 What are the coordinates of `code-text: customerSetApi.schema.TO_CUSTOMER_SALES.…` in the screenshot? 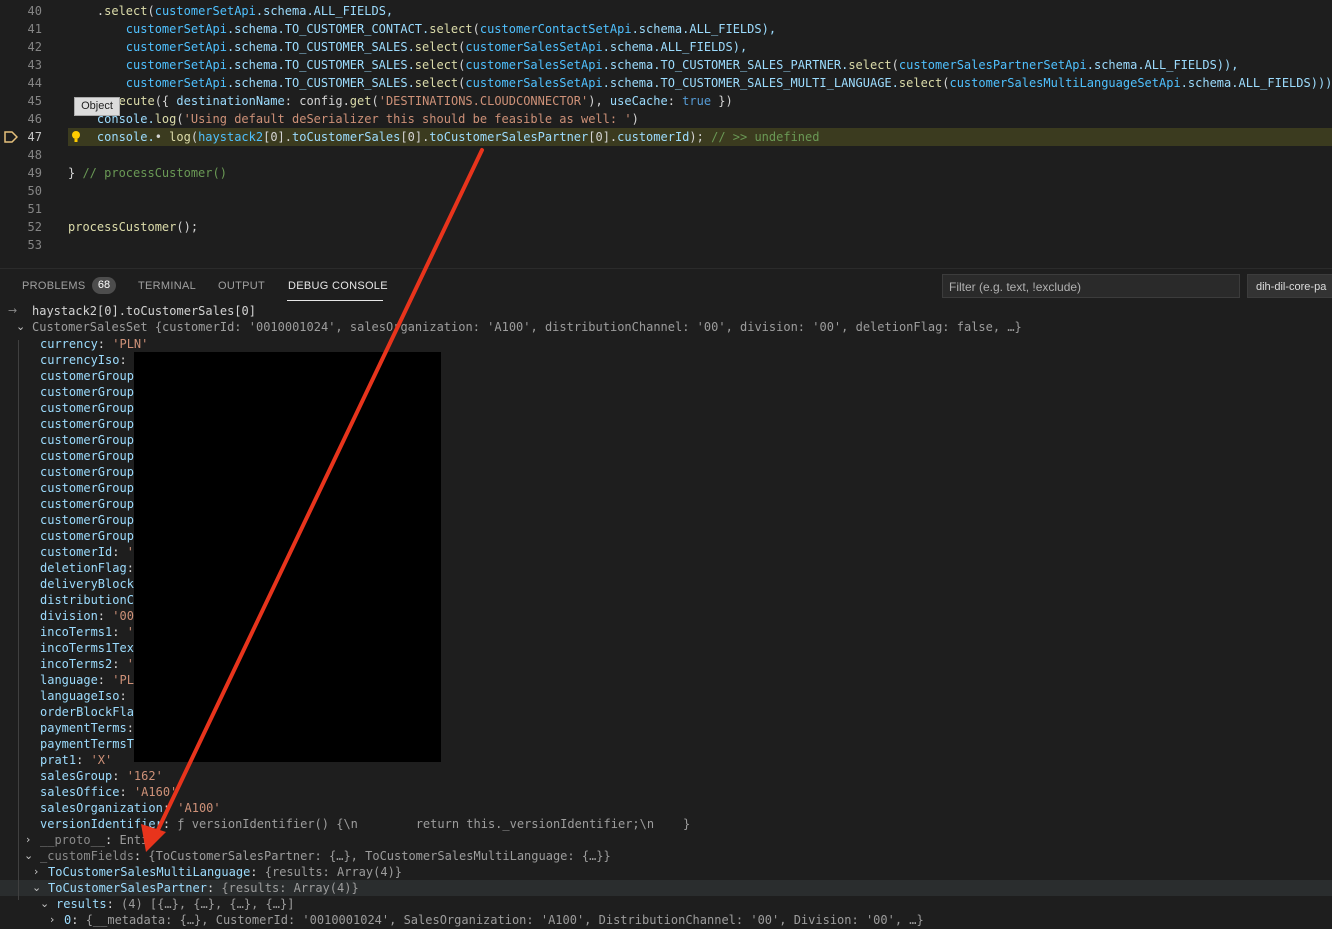 It's located at (408, 47).